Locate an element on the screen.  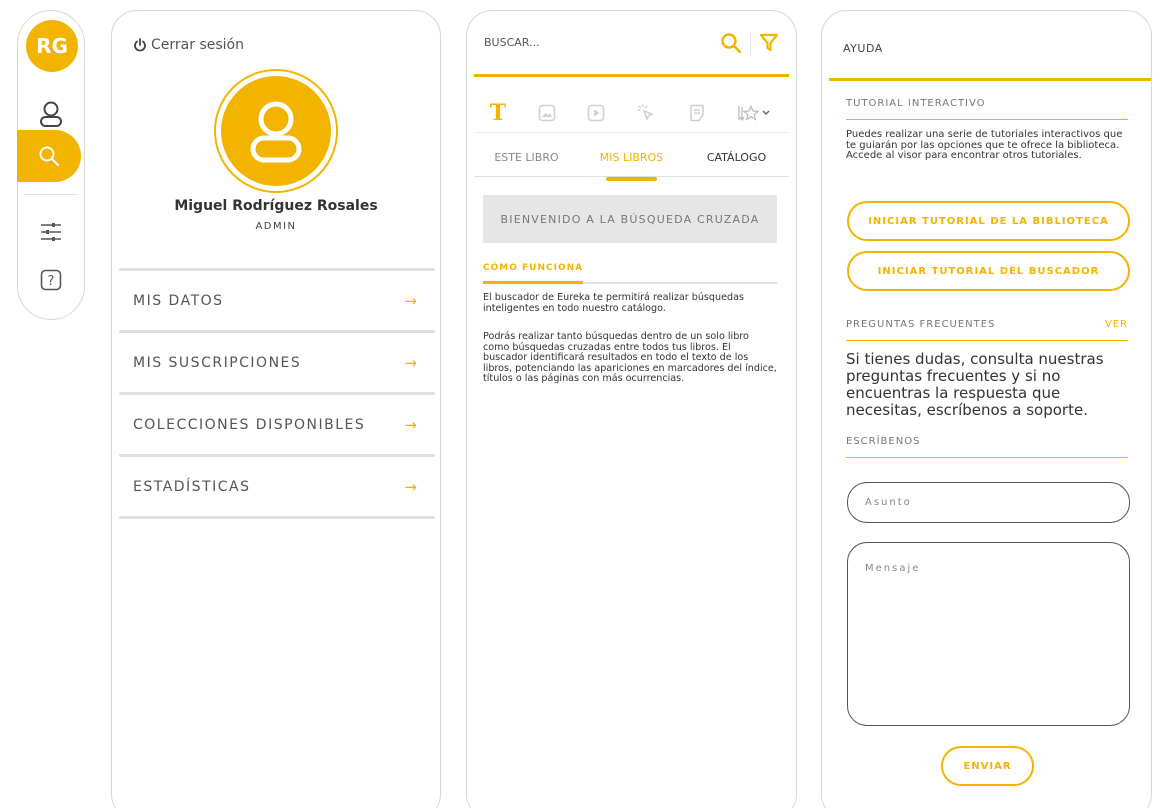
filter-button is located at coordinates (769, 43).